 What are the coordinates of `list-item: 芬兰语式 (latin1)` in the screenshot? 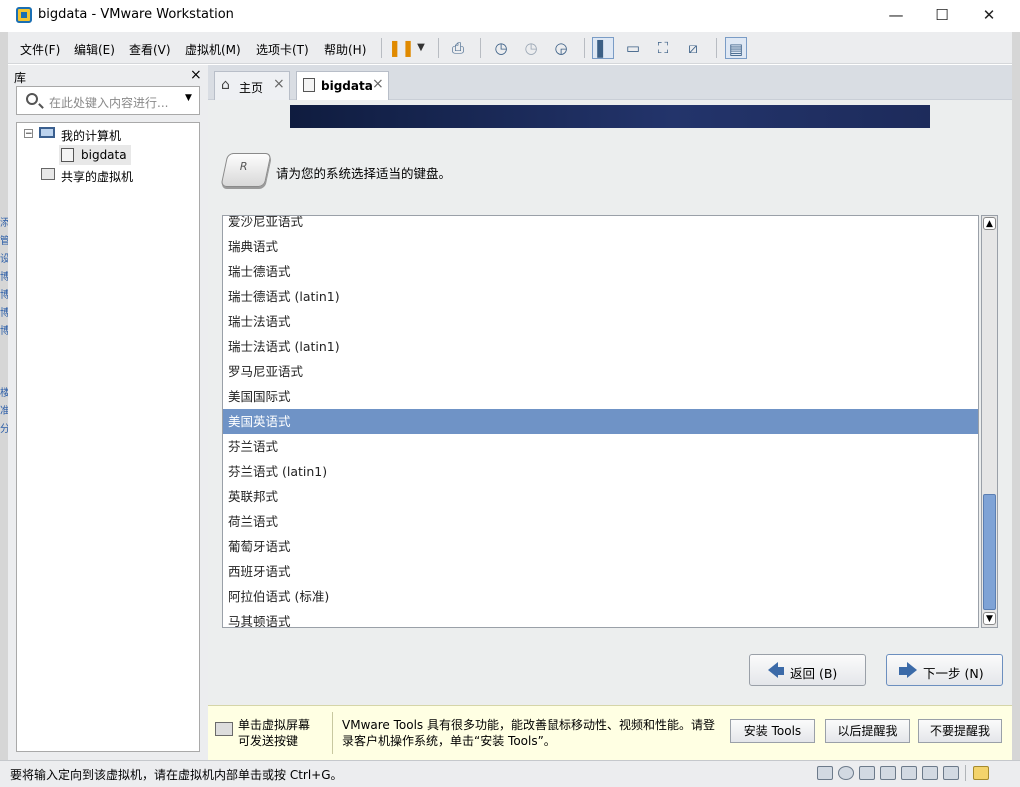 It's located at (600, 471).